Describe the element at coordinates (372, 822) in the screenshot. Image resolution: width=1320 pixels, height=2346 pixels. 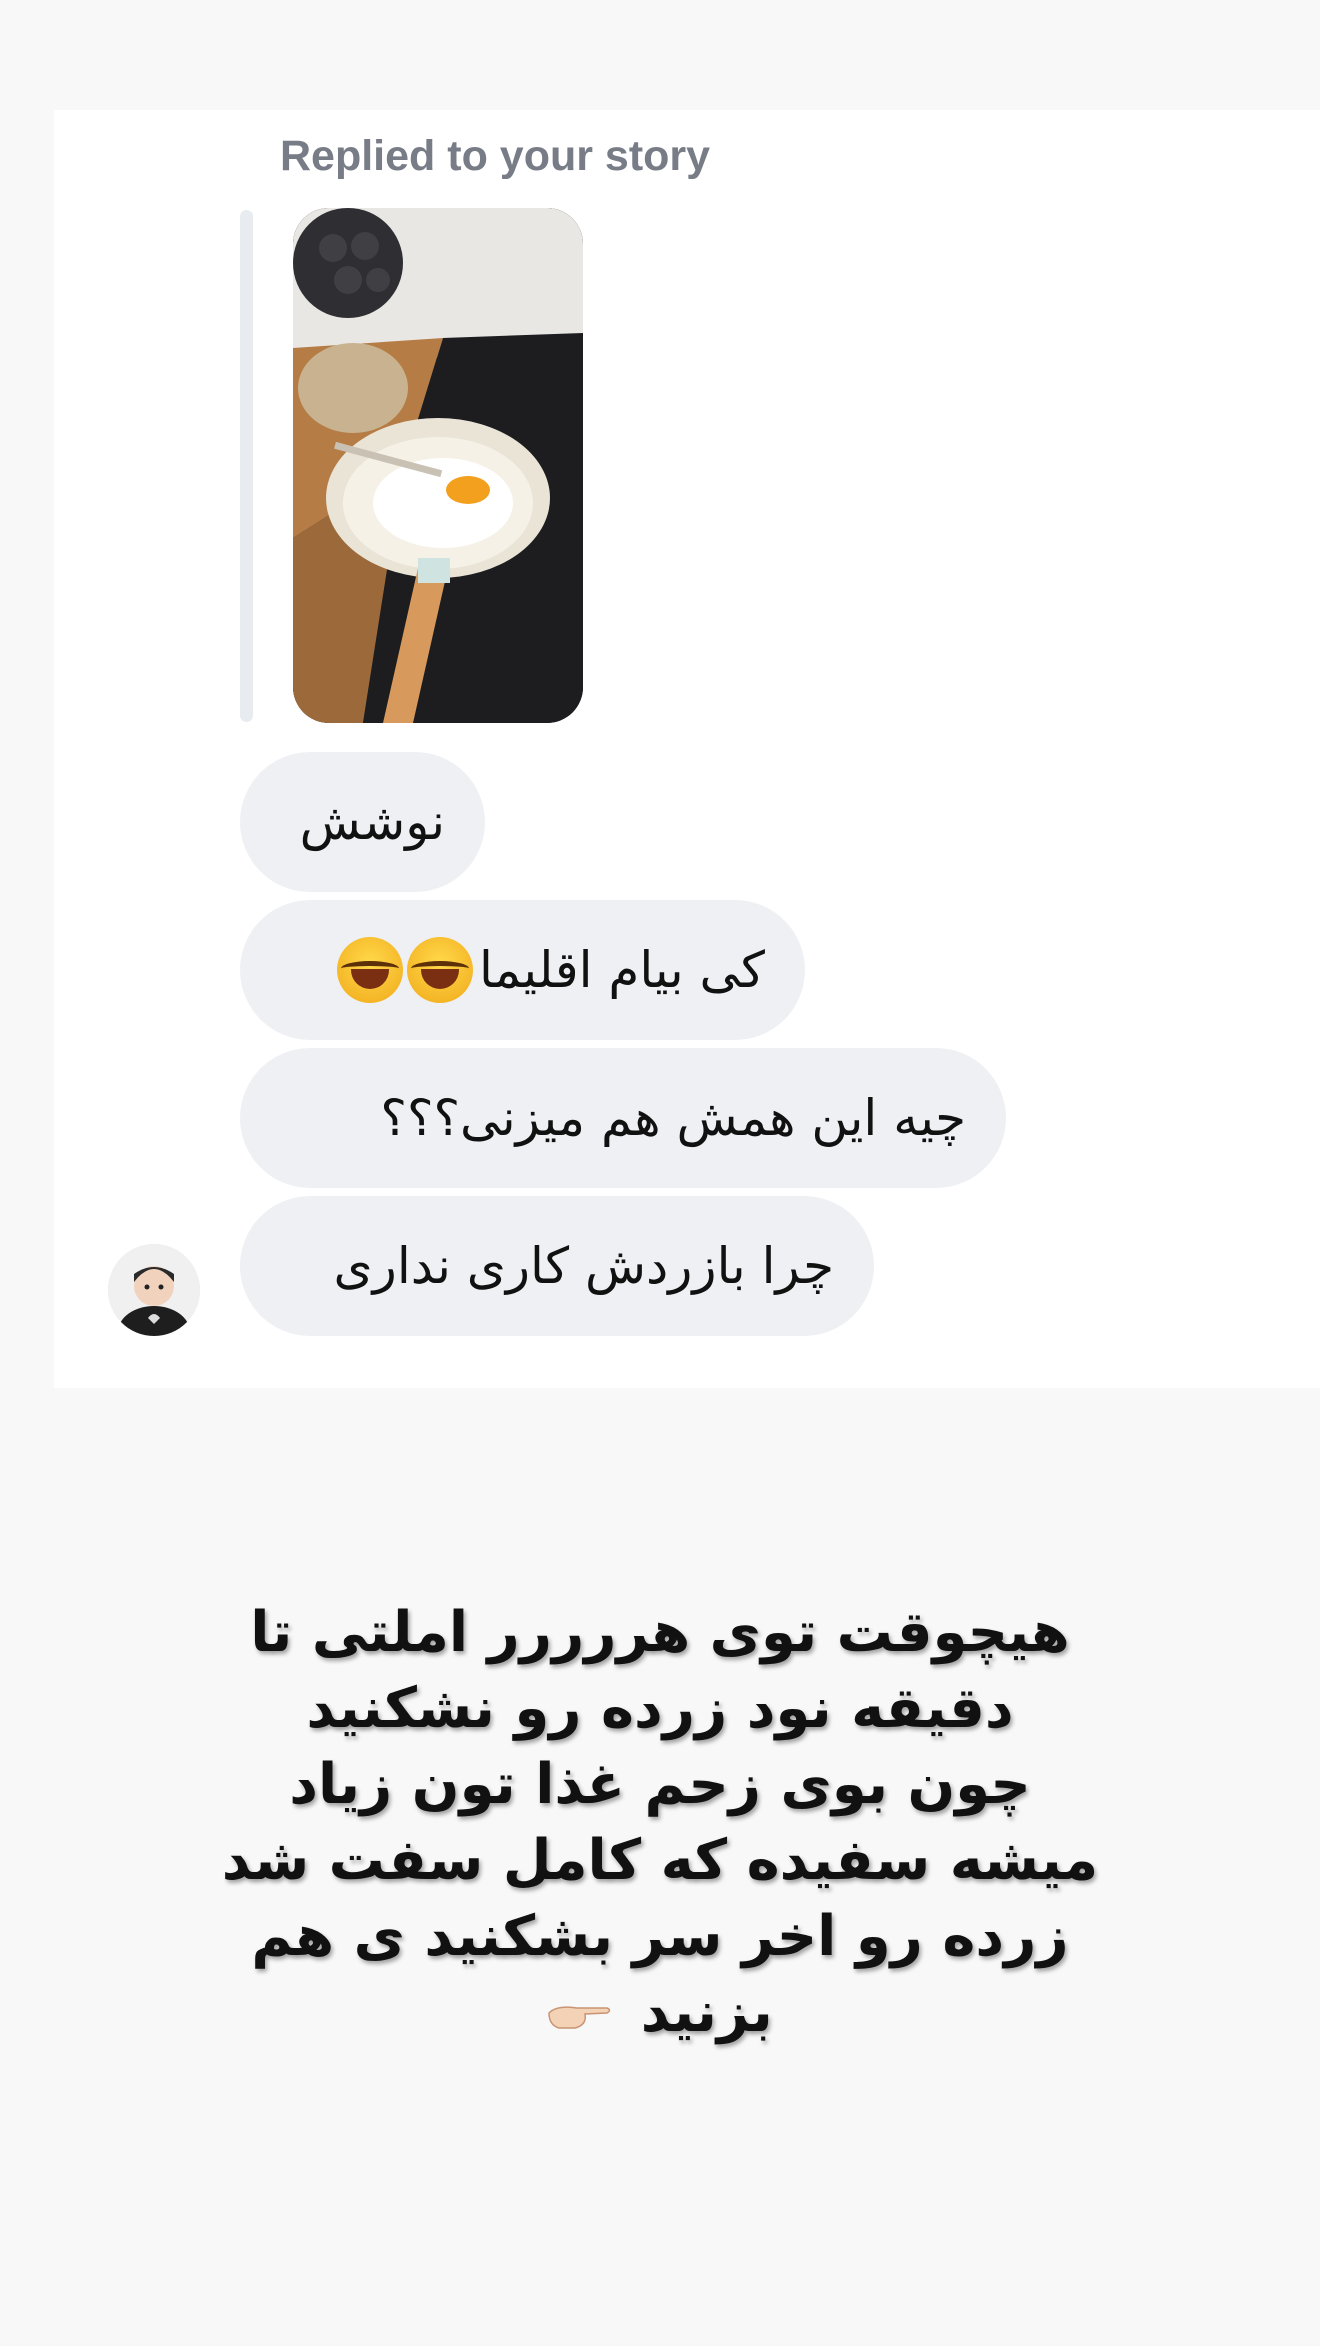
I see `message-text: نوشش` at that location.